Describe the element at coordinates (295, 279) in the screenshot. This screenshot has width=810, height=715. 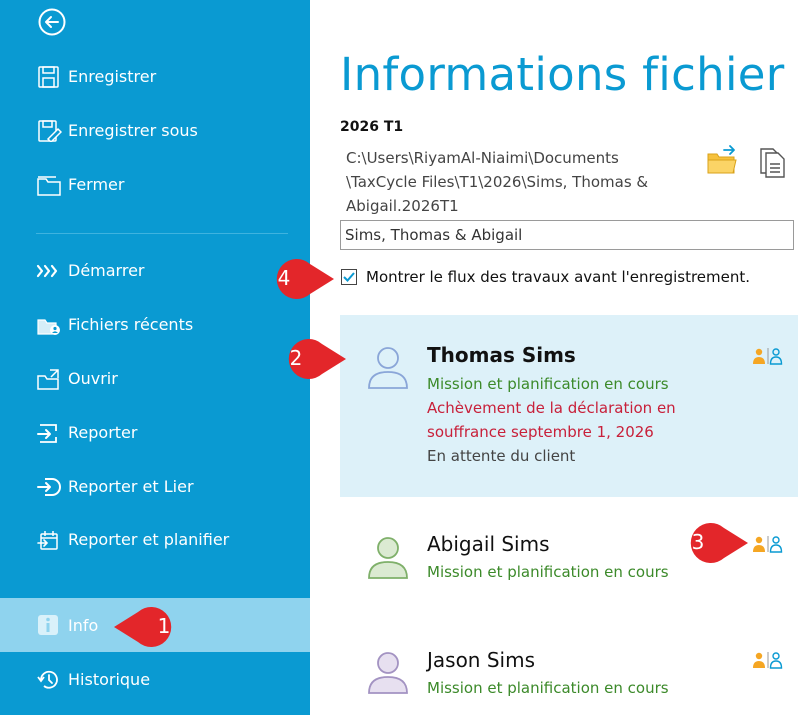
I see `callout-4: 4` at that location.